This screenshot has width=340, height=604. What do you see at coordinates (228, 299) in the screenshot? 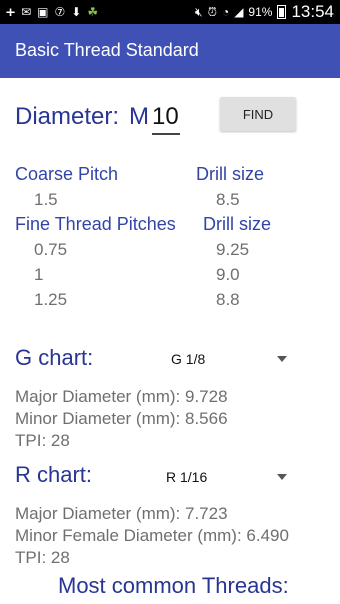
I see `fine-drill-value: 8.8` at bounding box center [228, 299].